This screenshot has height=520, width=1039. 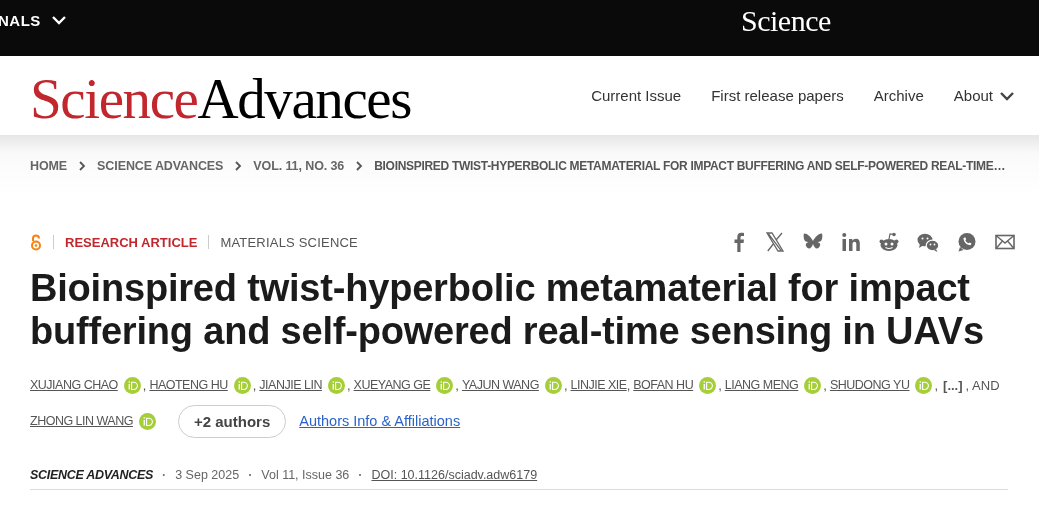 What do you see at coordinates (869, 385) in the screenshot?
I see `author-link: SHUDONG YU` at bounding box center [869, 385].